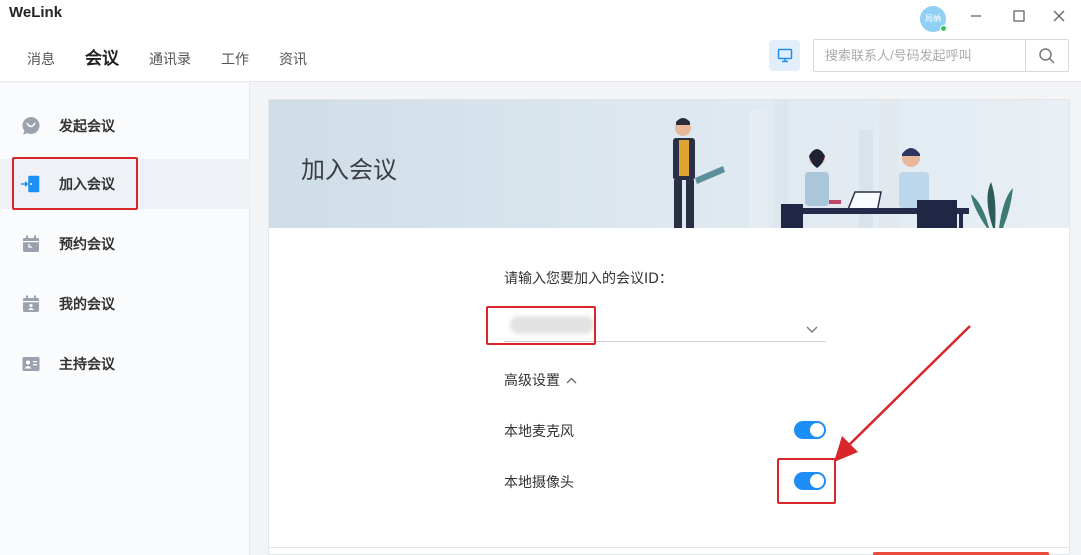 This screenshot has height=555, width=1081. What do you see at coordinates (943, 28) in the screenshot?
I see `online-status-dot` at bounding box center [943, 28].